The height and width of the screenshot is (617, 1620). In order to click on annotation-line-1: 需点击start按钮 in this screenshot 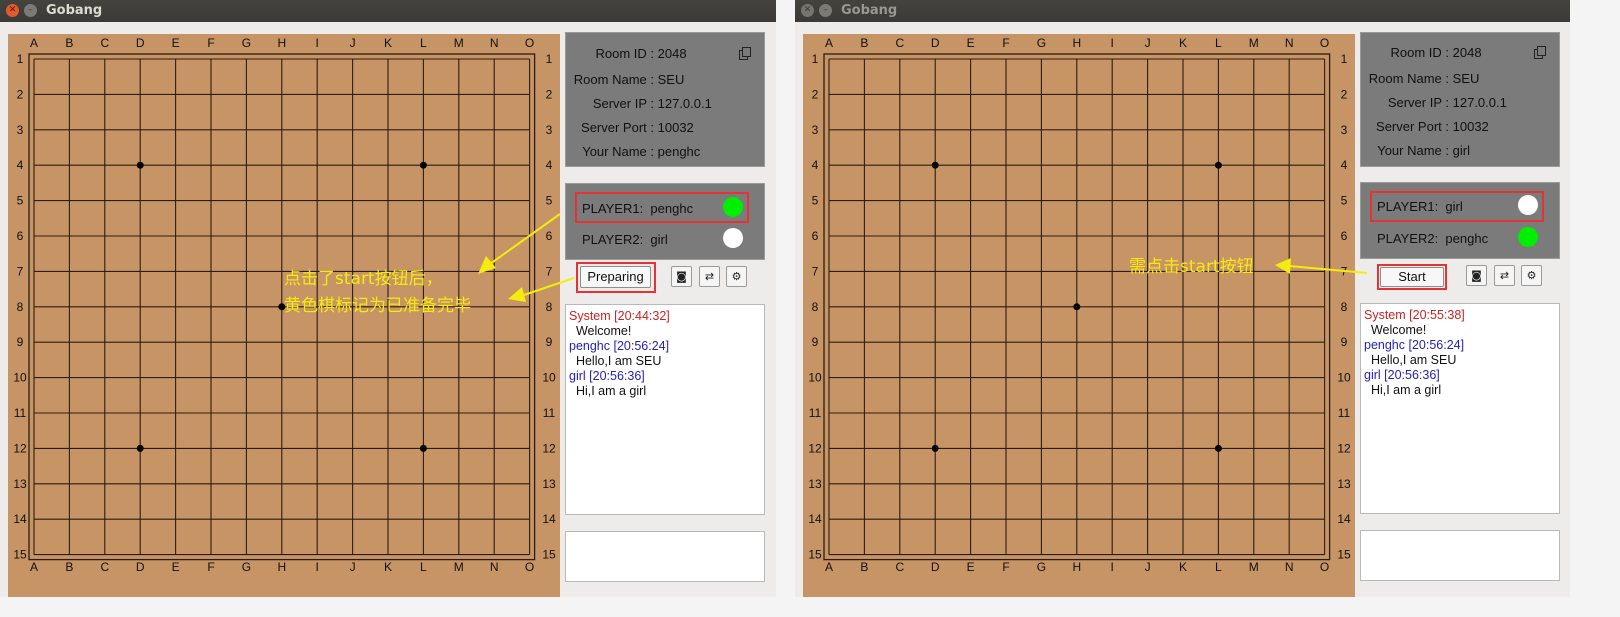, I will do `click(1191, 267)`.